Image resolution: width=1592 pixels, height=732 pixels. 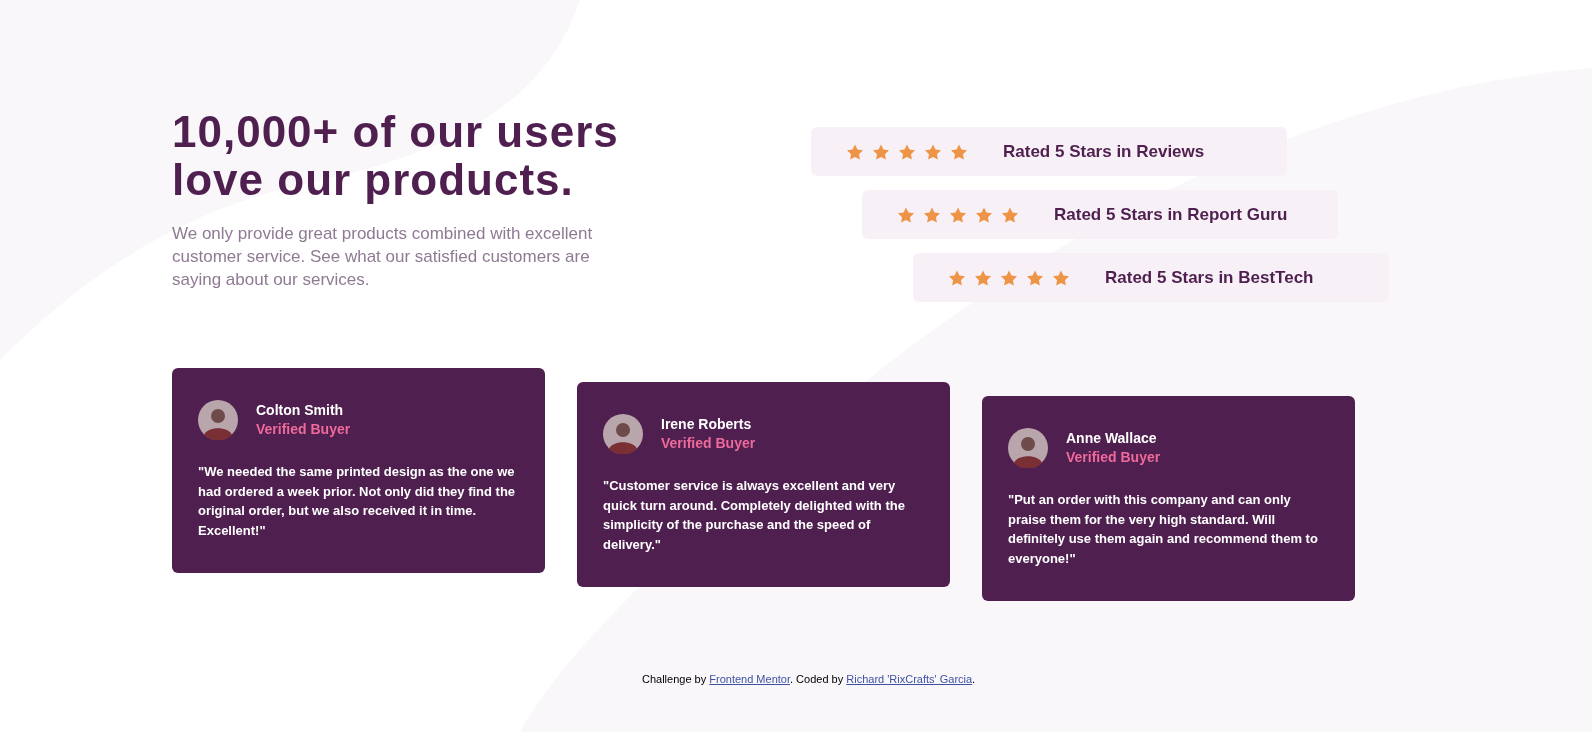 What do you see at coordinates (1171, 214) in the screenshot?
I see `rating-label: Rated 5 Stars in Report Guru` at bounding box center [1171, 214].